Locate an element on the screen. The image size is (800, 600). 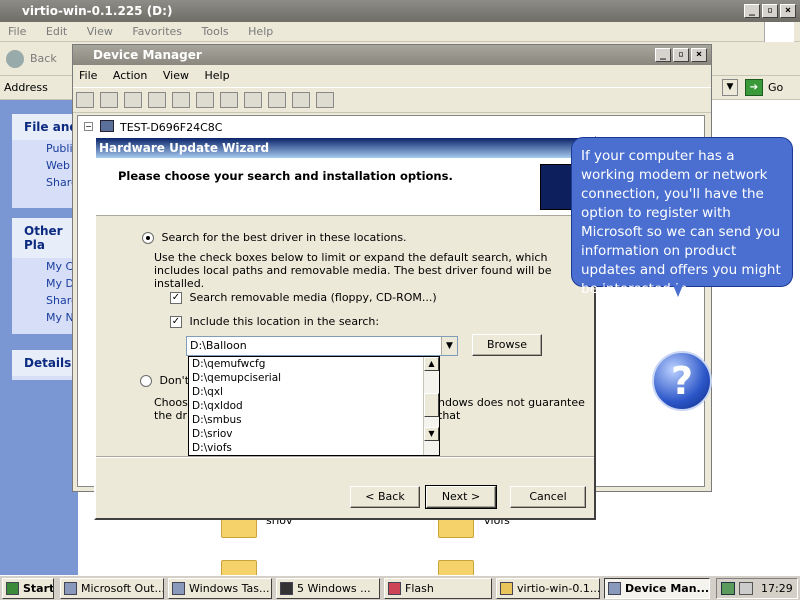
menu-favorites: Favorites is located at coordinates (157, 32).